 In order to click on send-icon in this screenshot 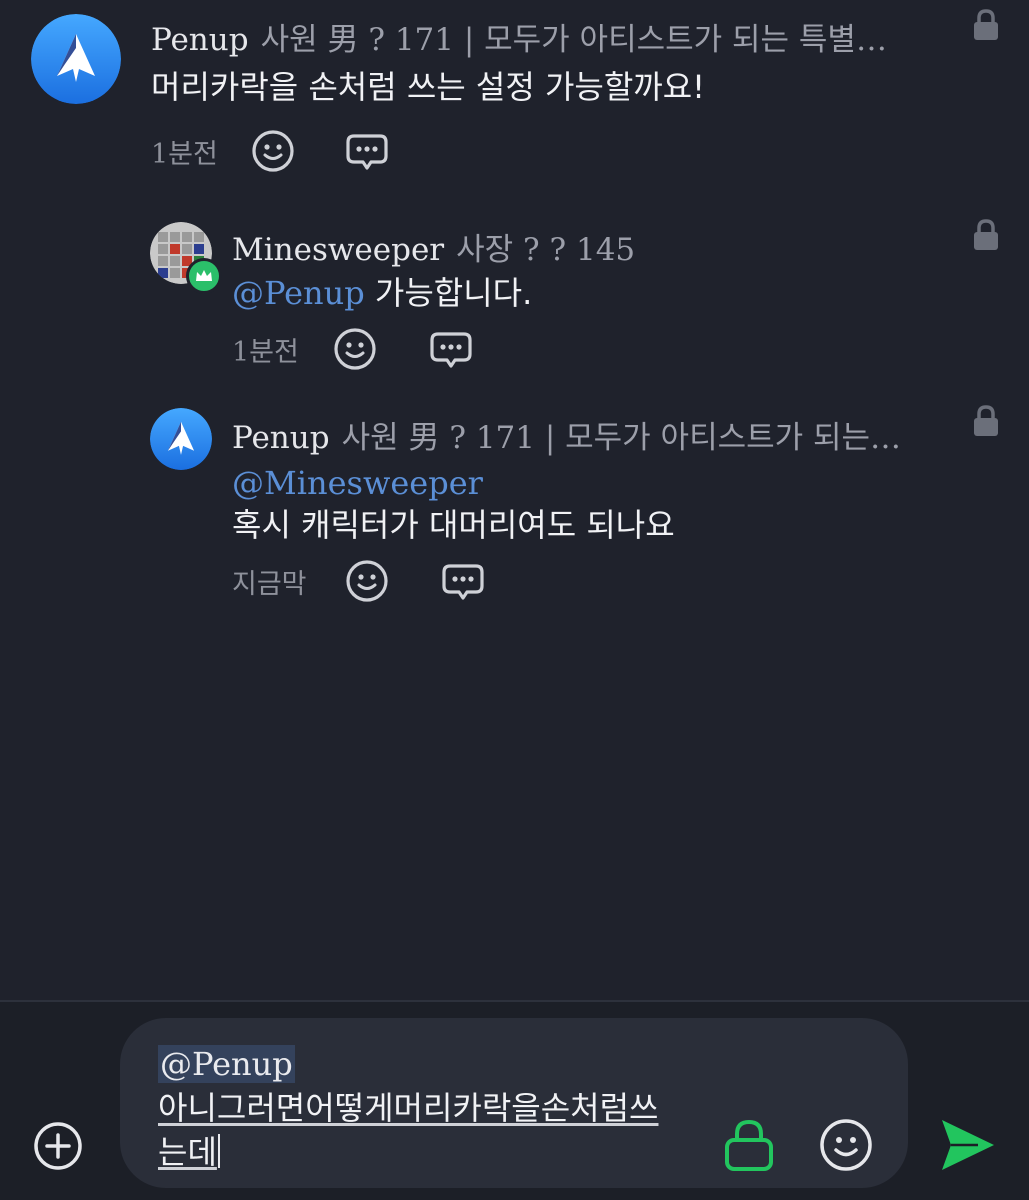, I will do `click(968, 1145)`.